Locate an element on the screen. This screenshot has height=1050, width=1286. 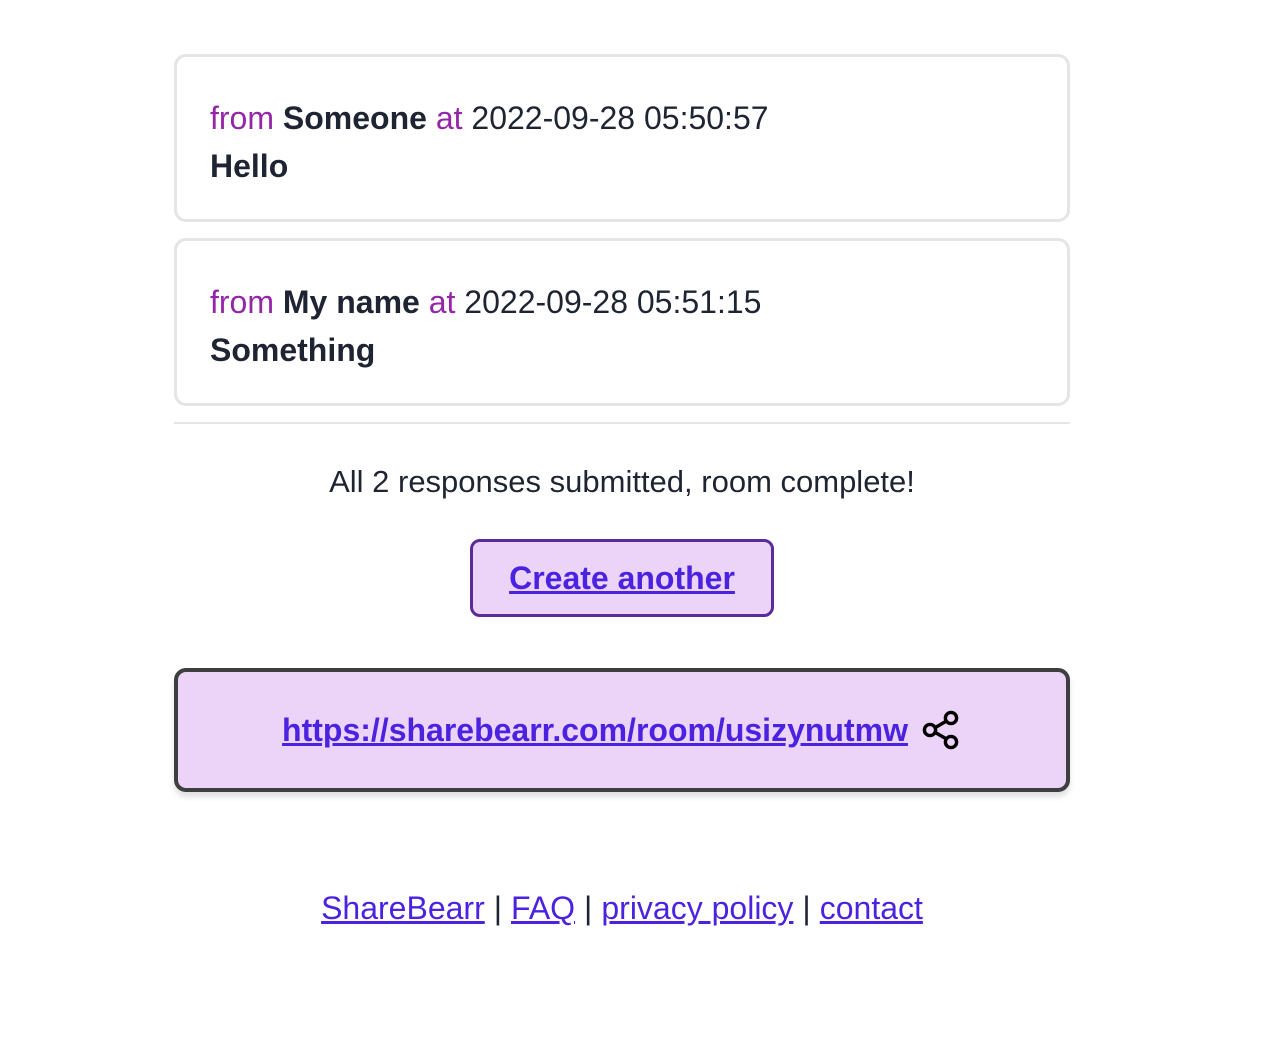
create-button-wrap: Create another is located at coordinates (622, 578).